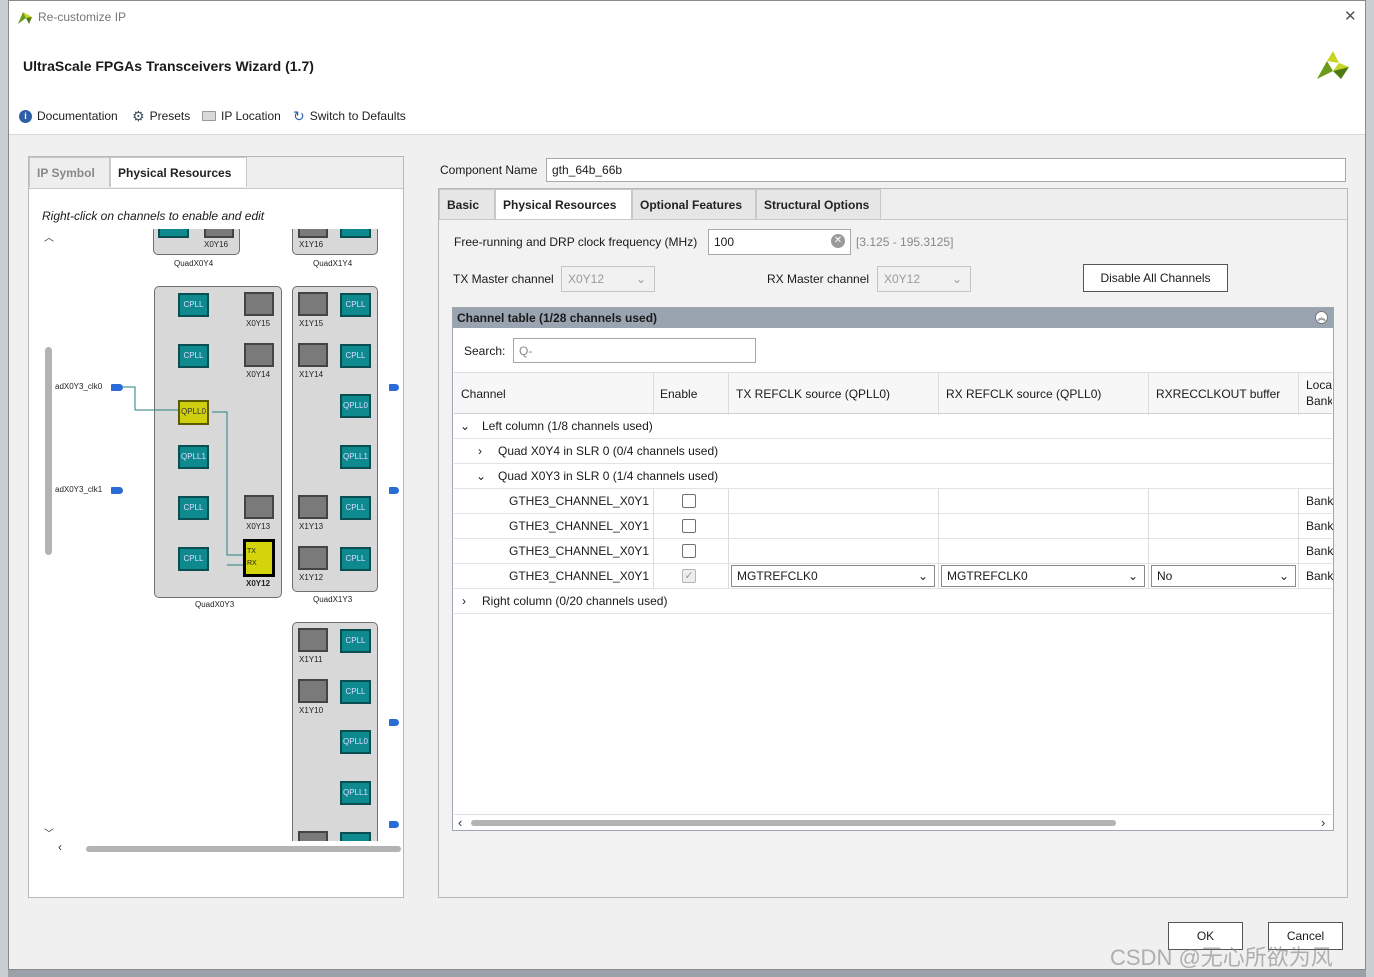  What do you see at coordinates (893, 318) in the screenshot?
I see `channel-table-titlebar: Channel table (1/28 channels used) ︽` at bounding box center [893, 318].